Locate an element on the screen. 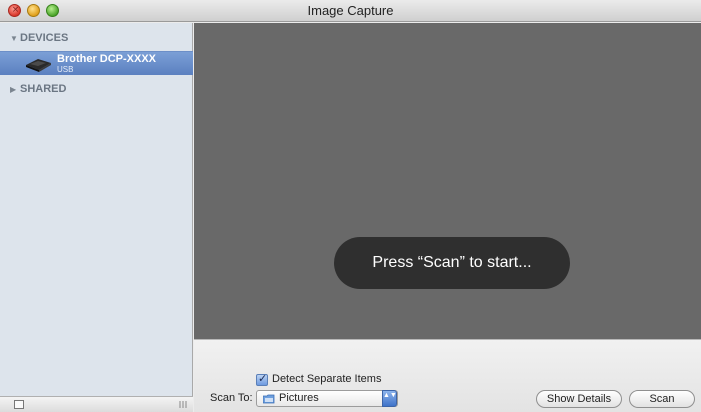 The height and width of the screenshot is (412, 701). window-title: Image Capture is located at coordinates (350, 10).